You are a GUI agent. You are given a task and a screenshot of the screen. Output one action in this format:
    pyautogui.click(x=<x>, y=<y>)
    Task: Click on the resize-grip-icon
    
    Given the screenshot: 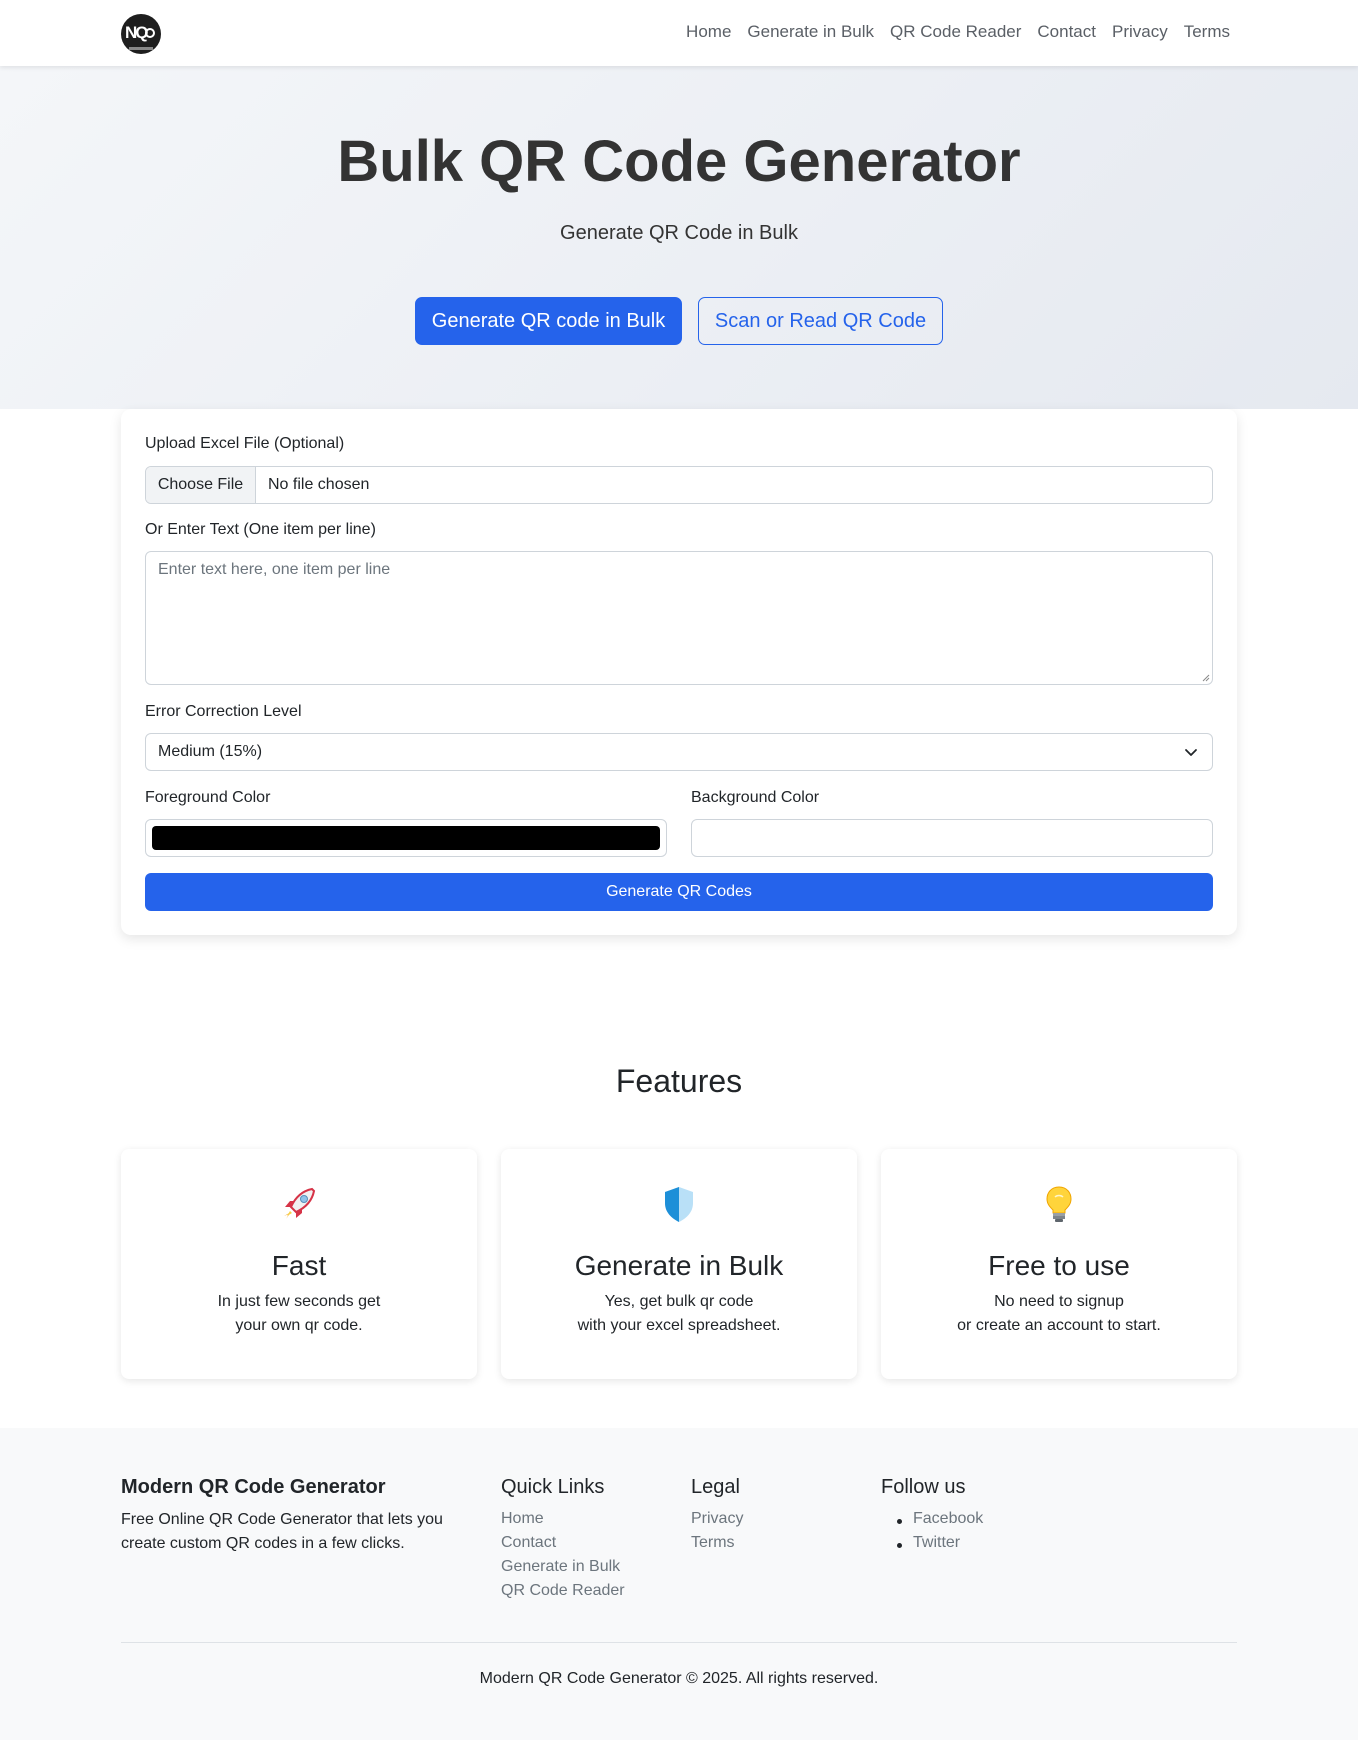 What is the action you would take?
    pyautogui.click(x=1206, y=678)
    